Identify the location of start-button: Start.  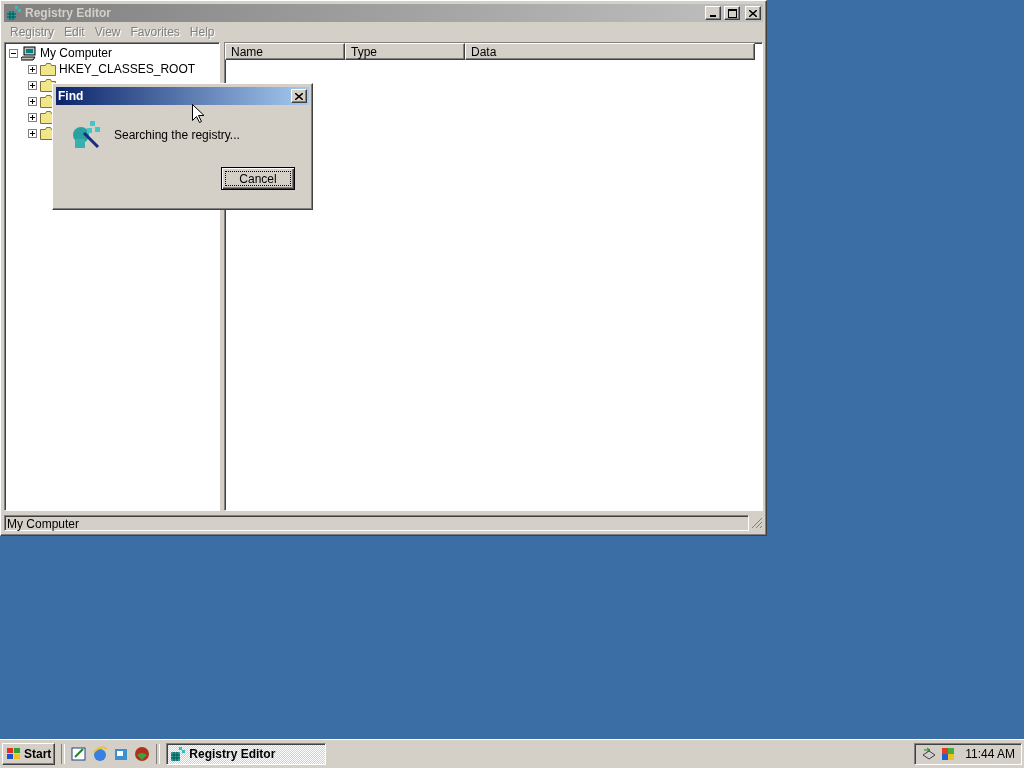
(29, 754).